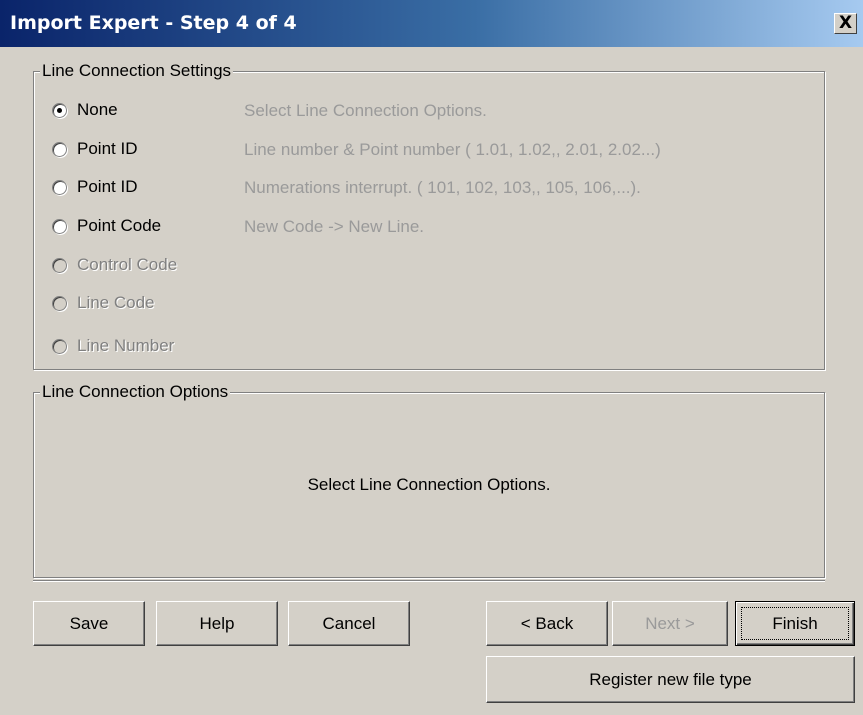  I want to click on cancel-button: Cancel, so click(349, 623).